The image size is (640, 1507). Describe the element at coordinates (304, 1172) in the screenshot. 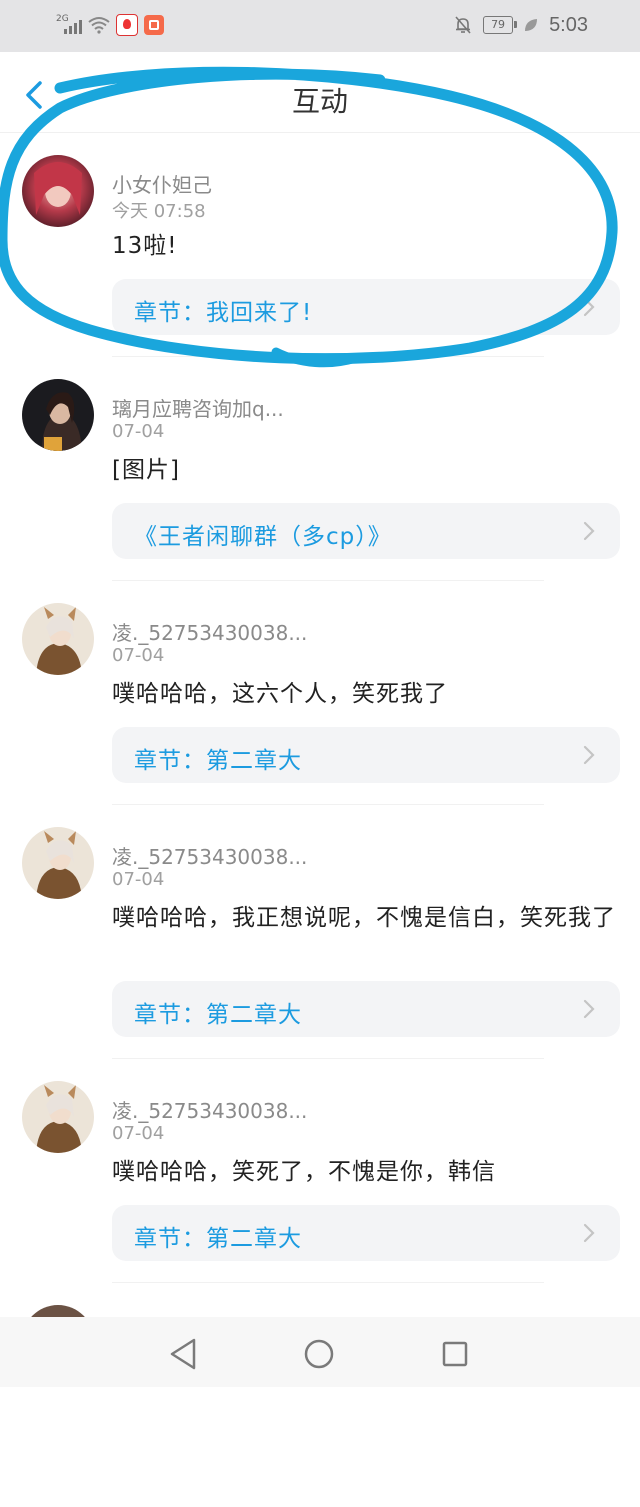

I see `comment-text: 噗哈哈哈，笑死了，不愧是你，韩信` at that location.